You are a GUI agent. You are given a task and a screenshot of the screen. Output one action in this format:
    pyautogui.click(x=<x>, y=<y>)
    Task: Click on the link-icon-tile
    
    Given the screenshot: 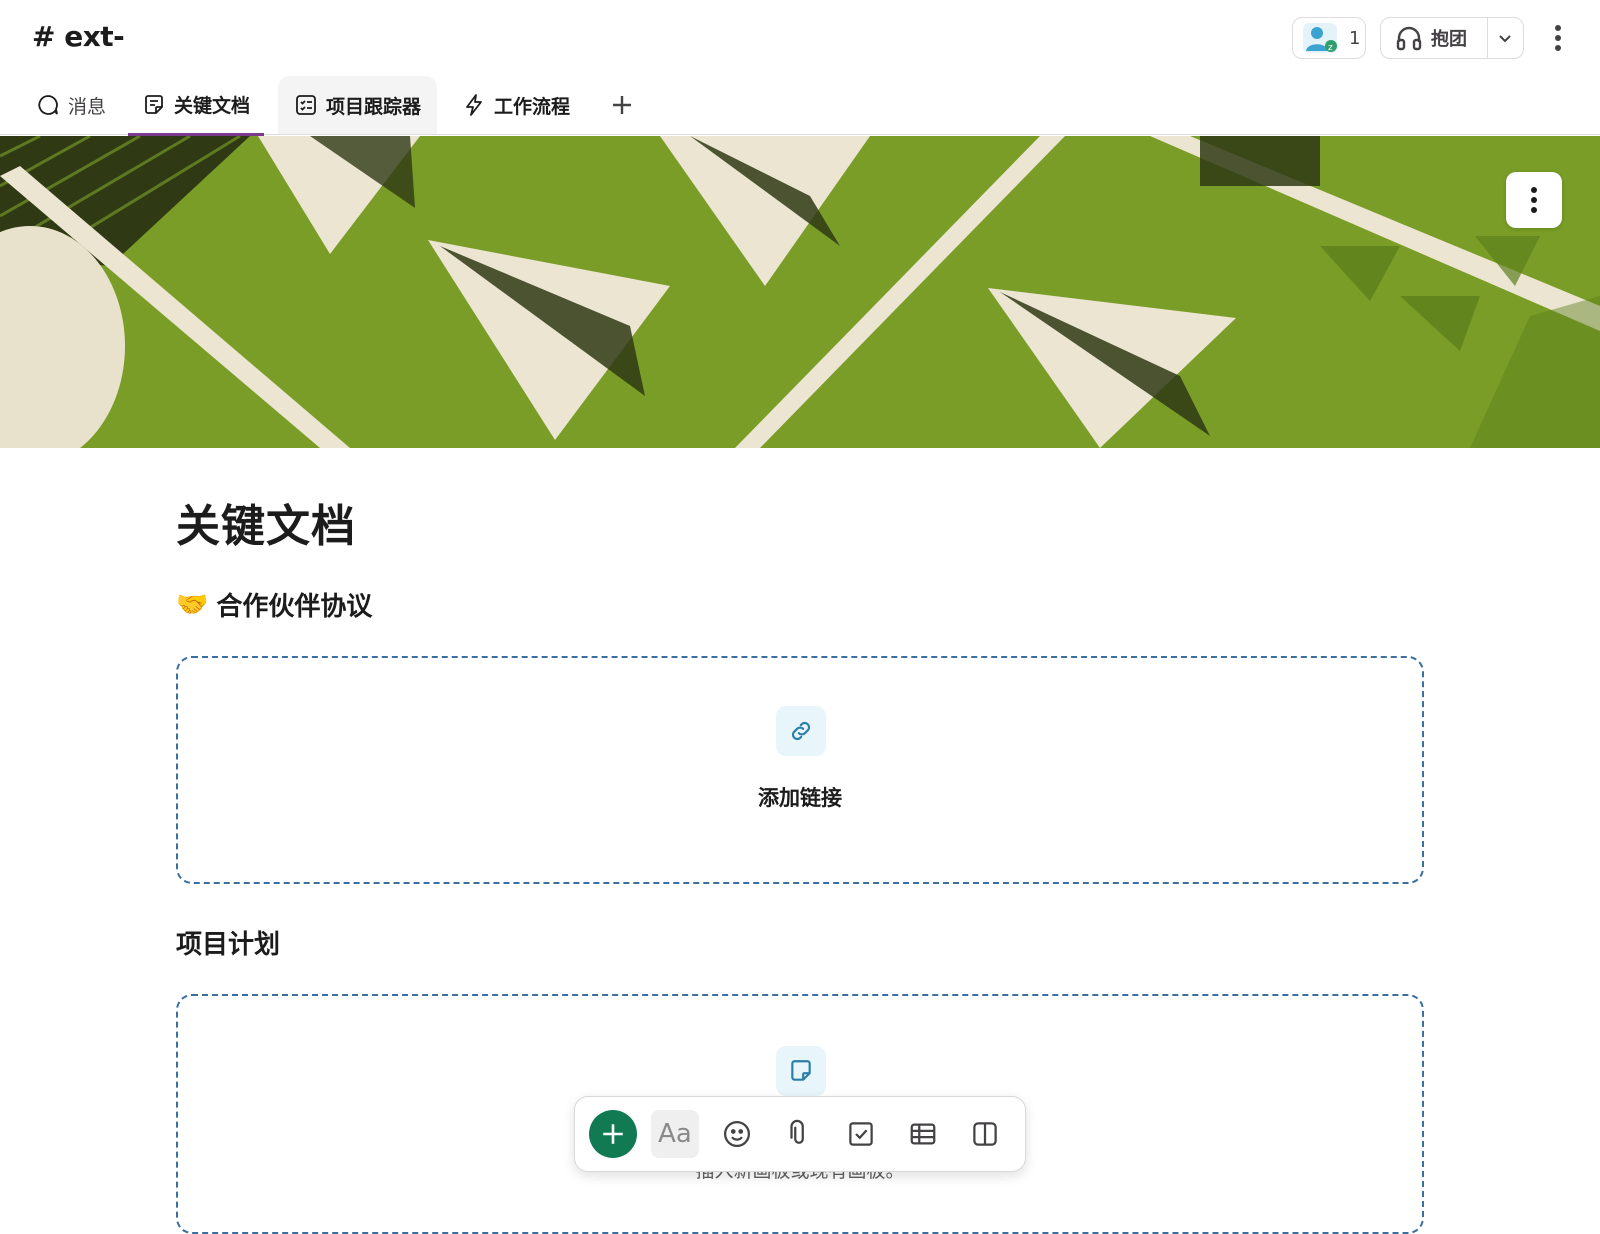 What is the action you would take?
    pyautogui.click(x=801, y=731)
    